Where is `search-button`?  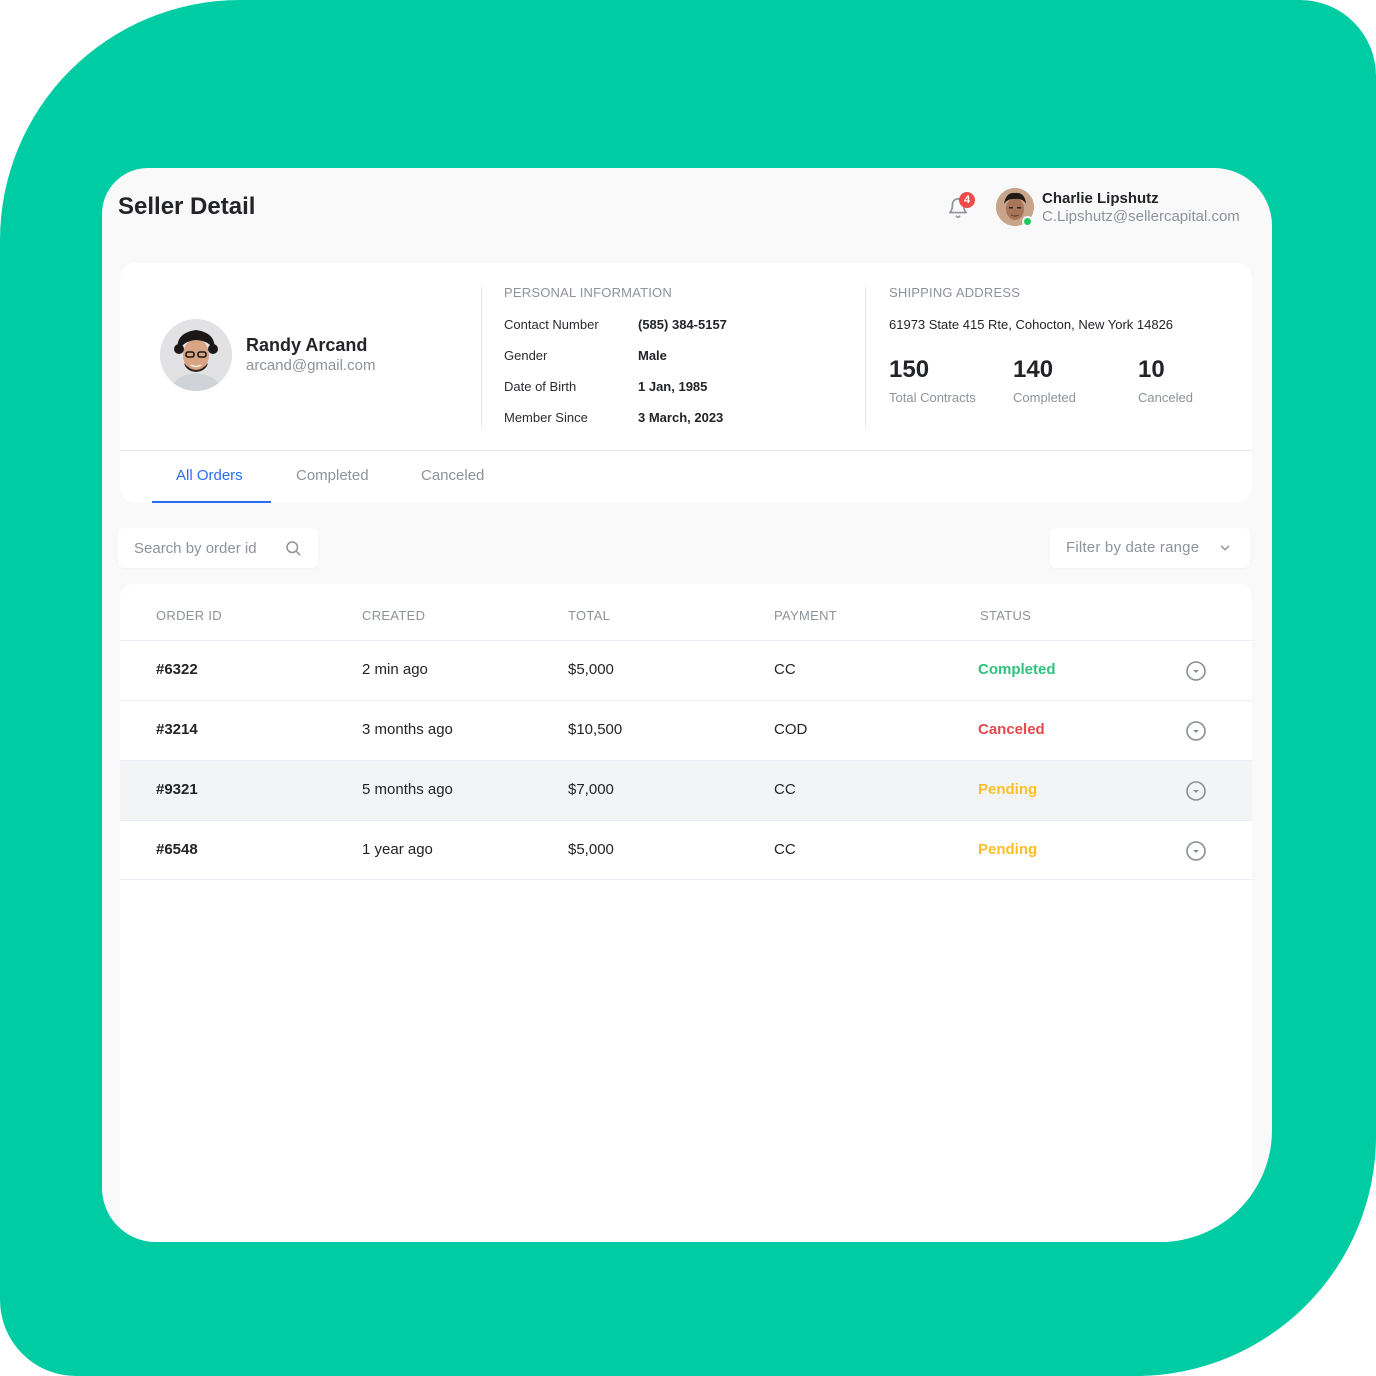 search-button is located at coordinates (293, 548).